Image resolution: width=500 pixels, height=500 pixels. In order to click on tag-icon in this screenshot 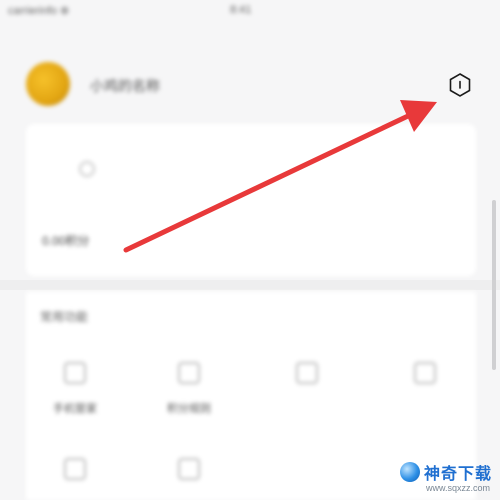, I will do `click(75, 469)`.